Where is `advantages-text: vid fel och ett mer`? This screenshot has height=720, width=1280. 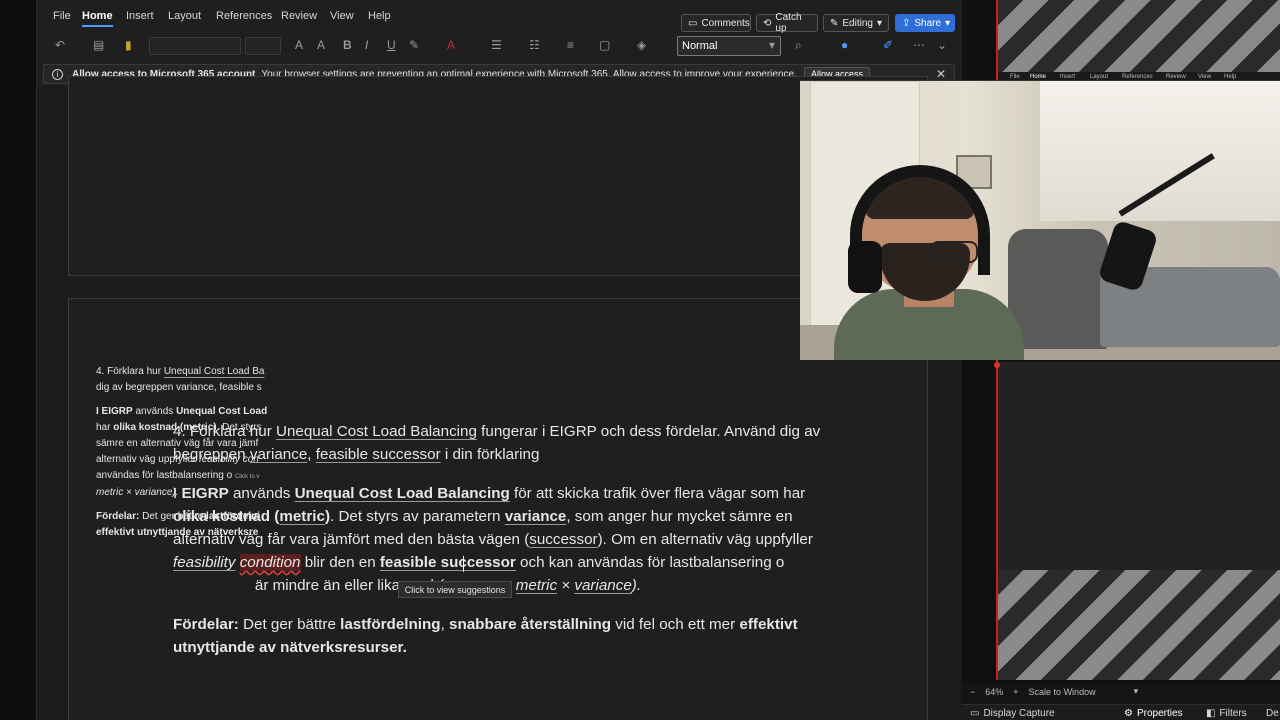
advantages-text: vid fel och ett mer is located at coordinates (675, 624).